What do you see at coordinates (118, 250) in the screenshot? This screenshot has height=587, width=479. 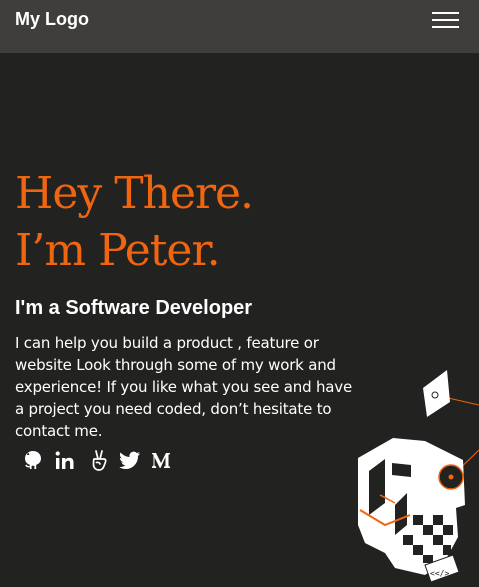 I see `hero-title-line-2: I’m Peter.` at bounding box center [118, 250].